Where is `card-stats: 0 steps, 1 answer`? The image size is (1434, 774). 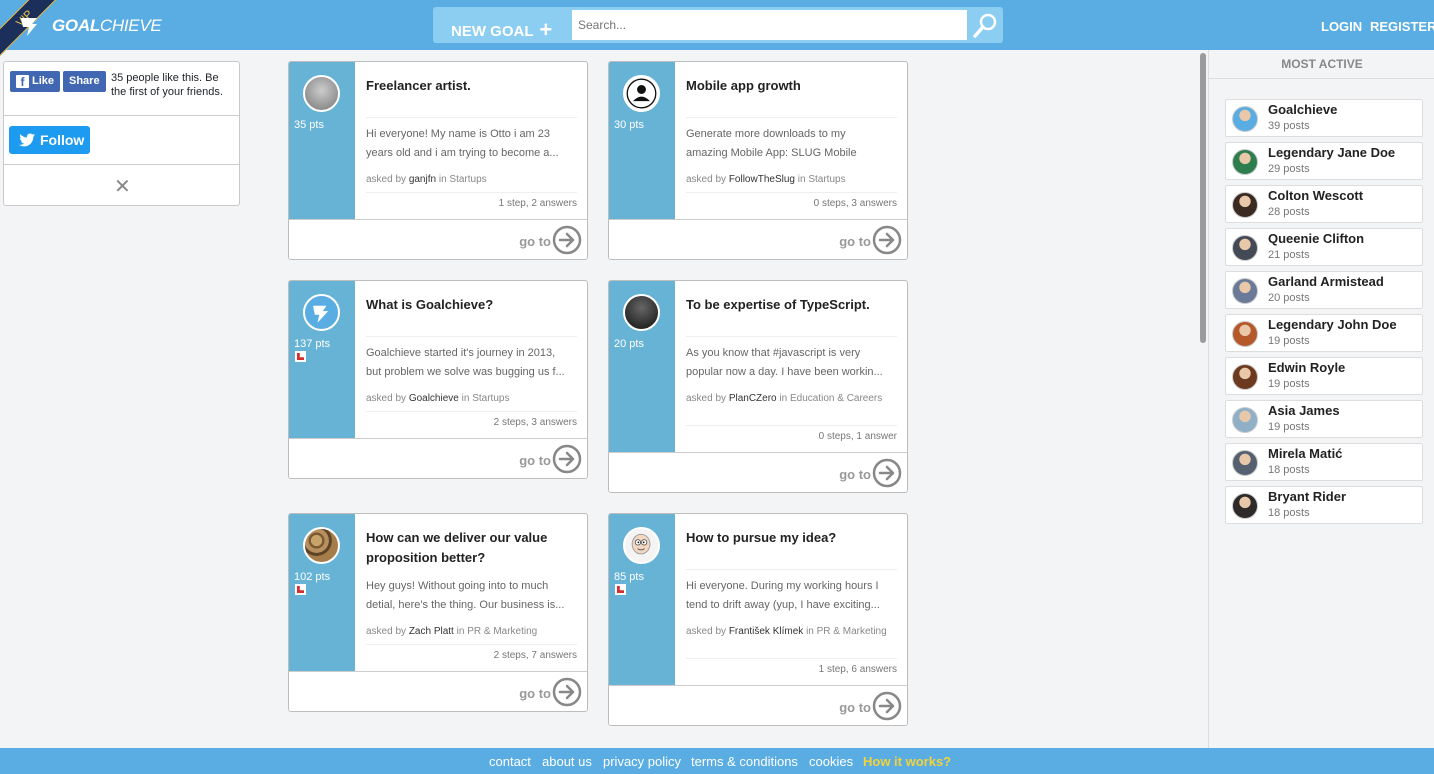 card-stats: 0 steps, 1 answer is located at coordinates (857, 436).